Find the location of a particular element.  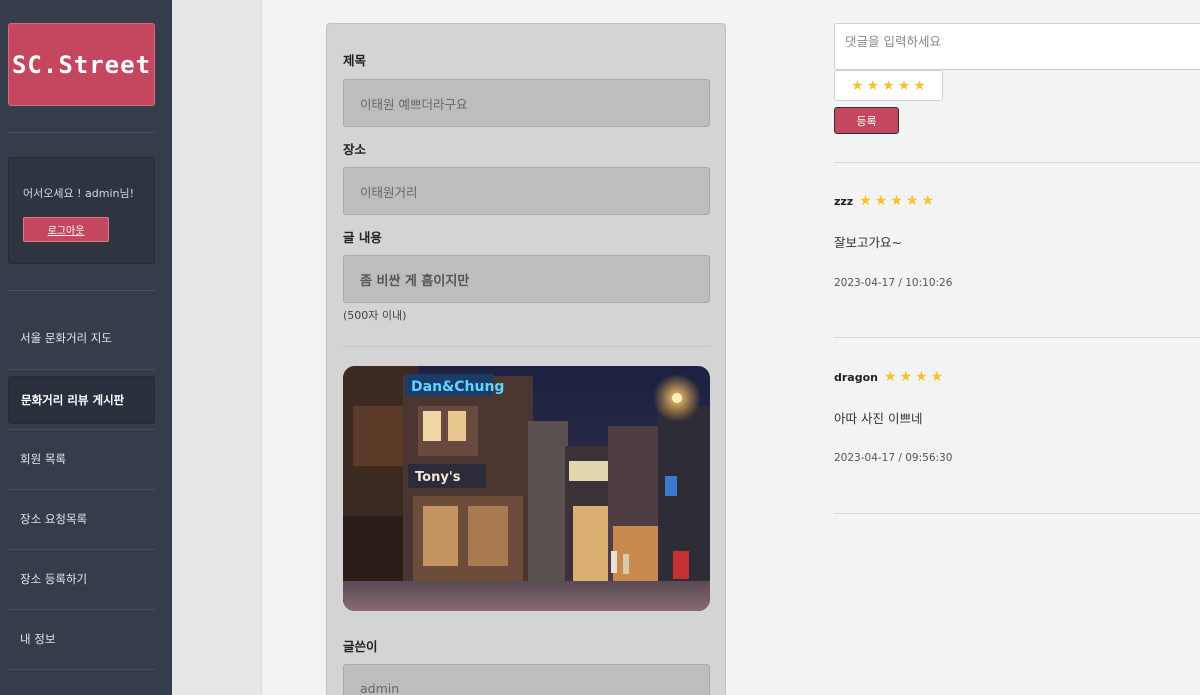

logo-text: SC.Street is located at coordinates (81, 64).